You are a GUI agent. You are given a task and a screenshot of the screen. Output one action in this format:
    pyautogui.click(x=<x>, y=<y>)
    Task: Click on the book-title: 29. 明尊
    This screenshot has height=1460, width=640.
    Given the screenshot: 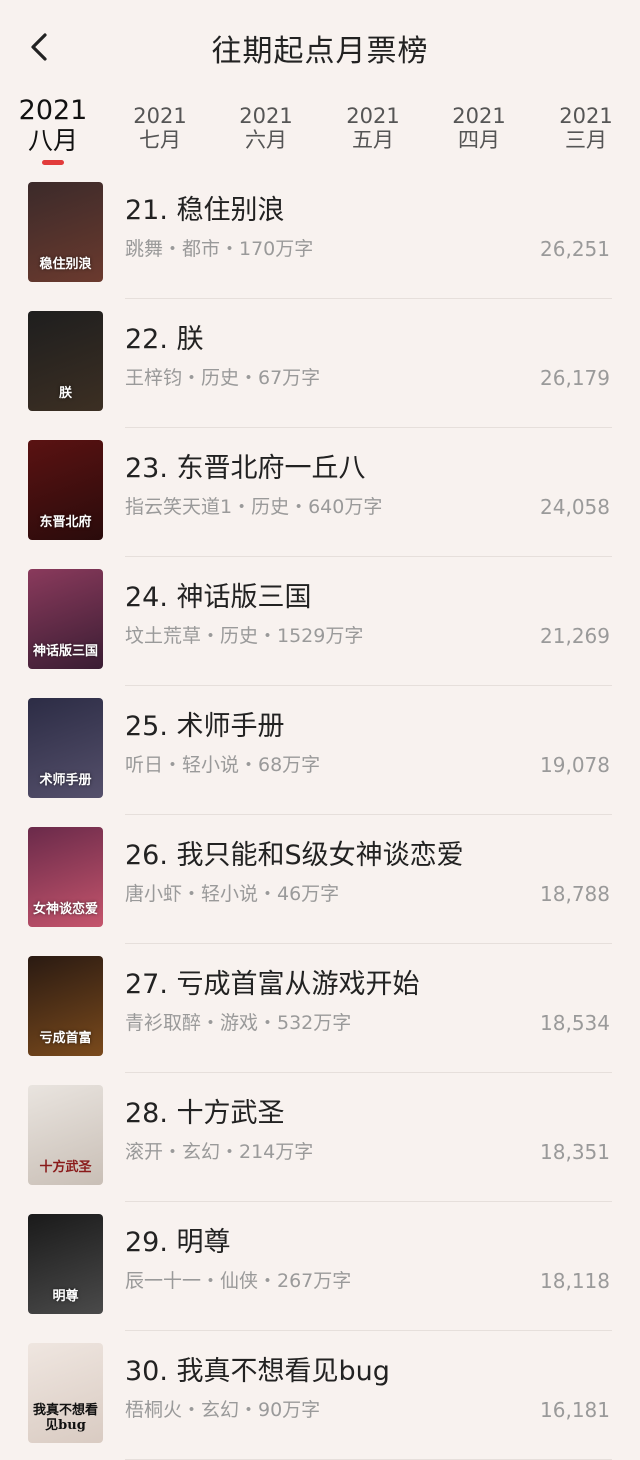 What is the action you would take?
    pyautogui.click(x=178, y=1243)
    